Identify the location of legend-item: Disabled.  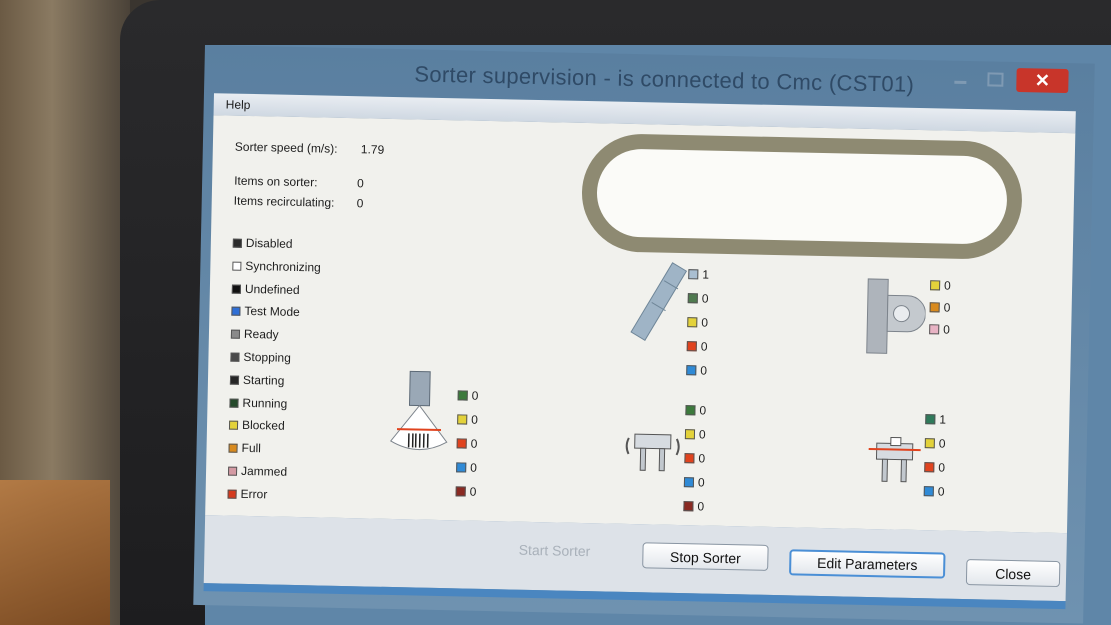
(262, 244).